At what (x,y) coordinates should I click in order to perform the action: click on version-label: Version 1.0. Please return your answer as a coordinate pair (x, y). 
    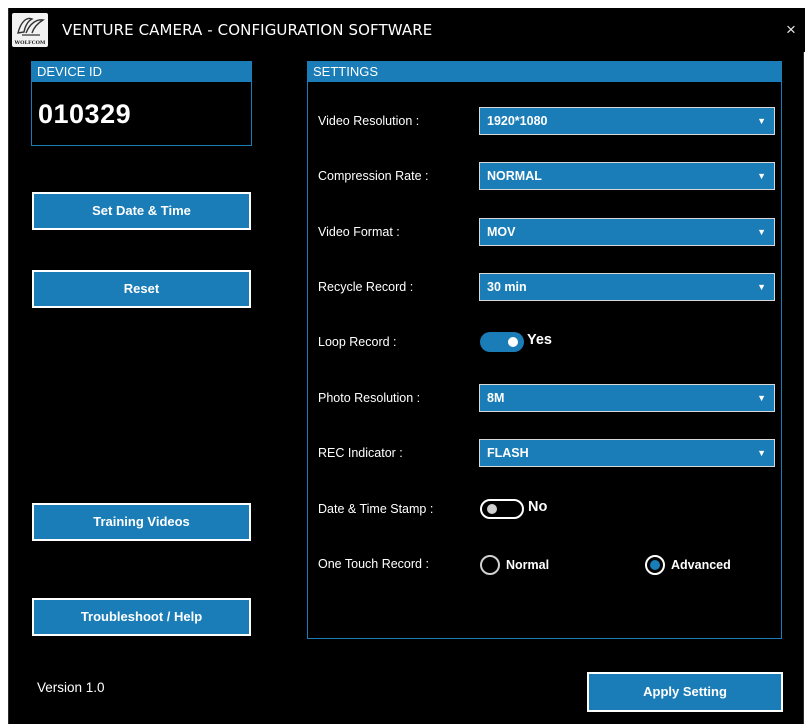
    Looking at the image, I should click on (71, 687).